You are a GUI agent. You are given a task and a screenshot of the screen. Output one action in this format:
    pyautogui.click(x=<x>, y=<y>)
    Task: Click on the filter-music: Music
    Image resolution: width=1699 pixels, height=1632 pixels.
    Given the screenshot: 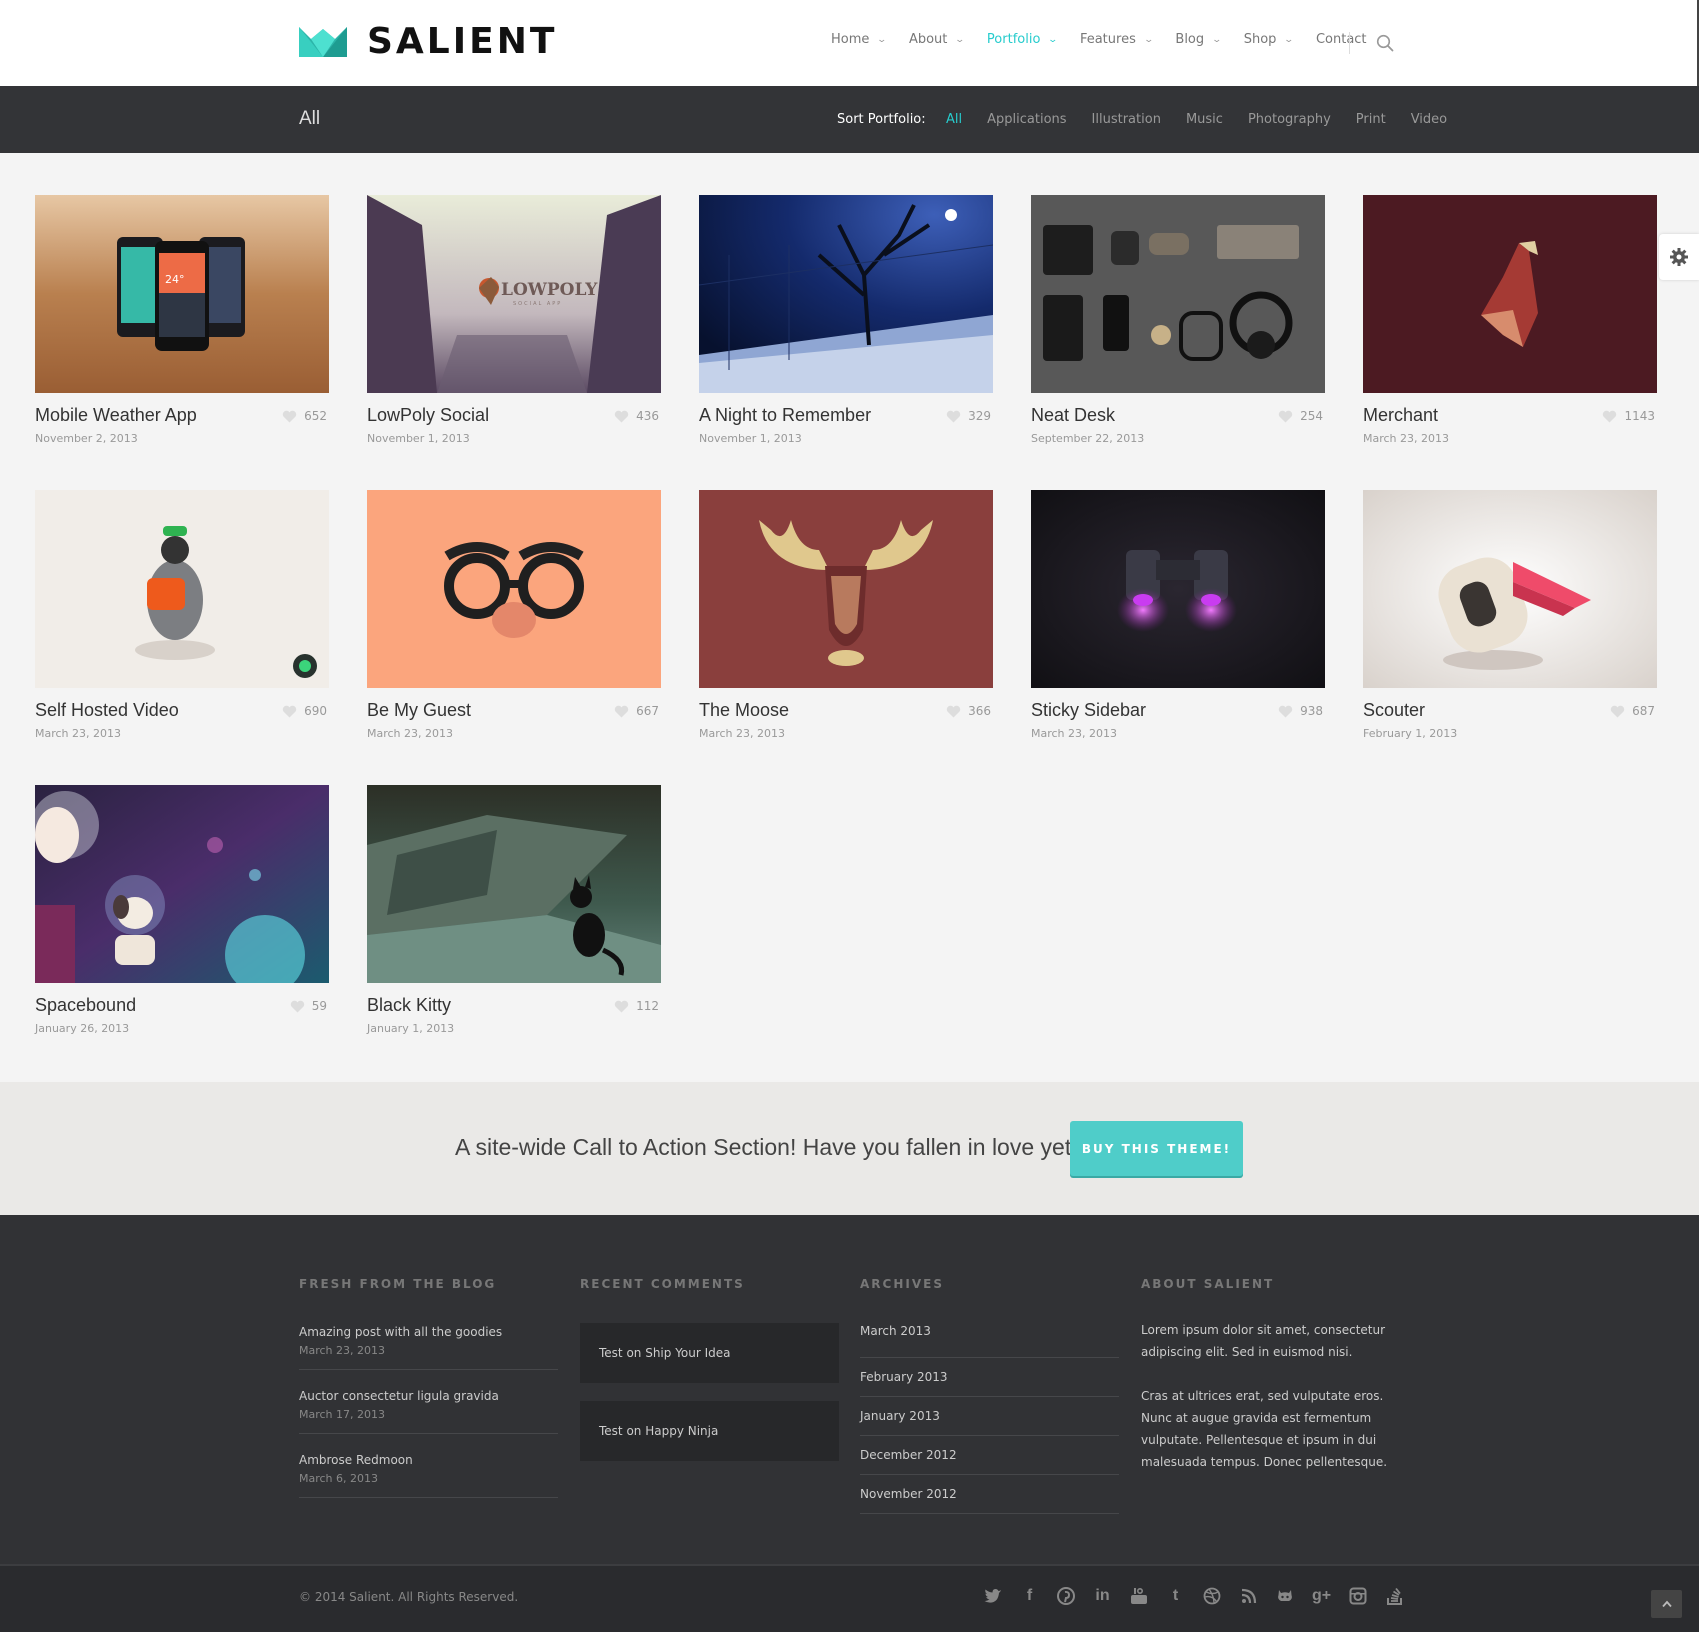 What is the action you would take?
    pyautogui.click(x=1204, y=119)
    